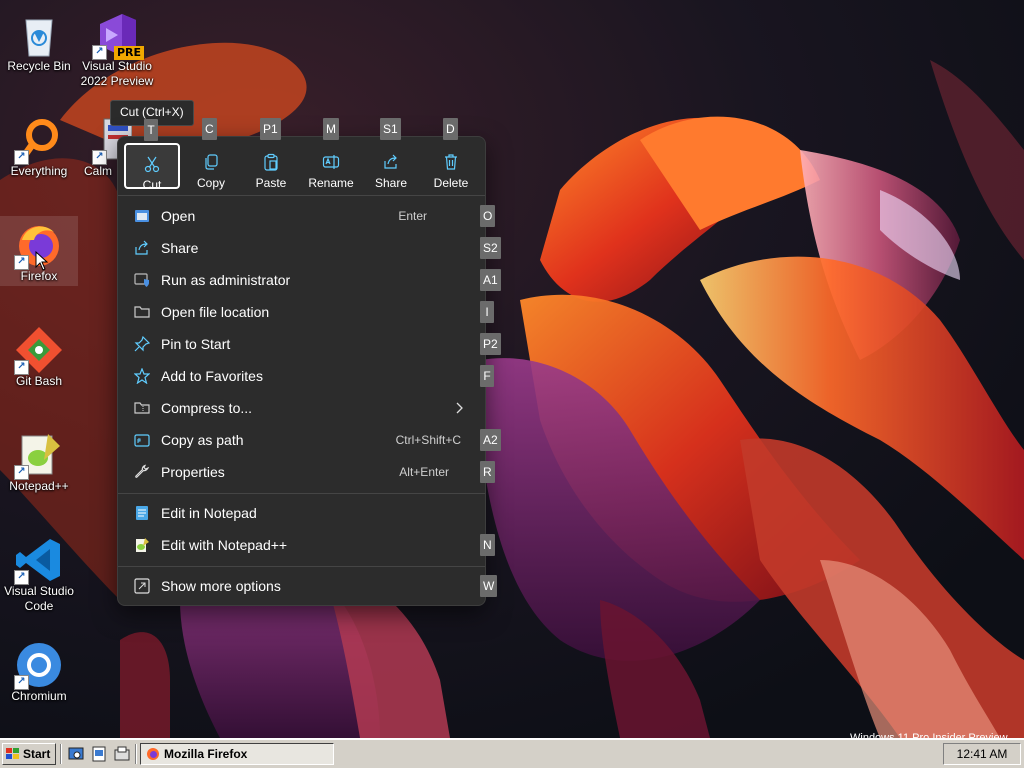 Image resolution: width=1024 pixels, height=768 pixels. I want to click on show-desktop-icon, so click(76, 754).